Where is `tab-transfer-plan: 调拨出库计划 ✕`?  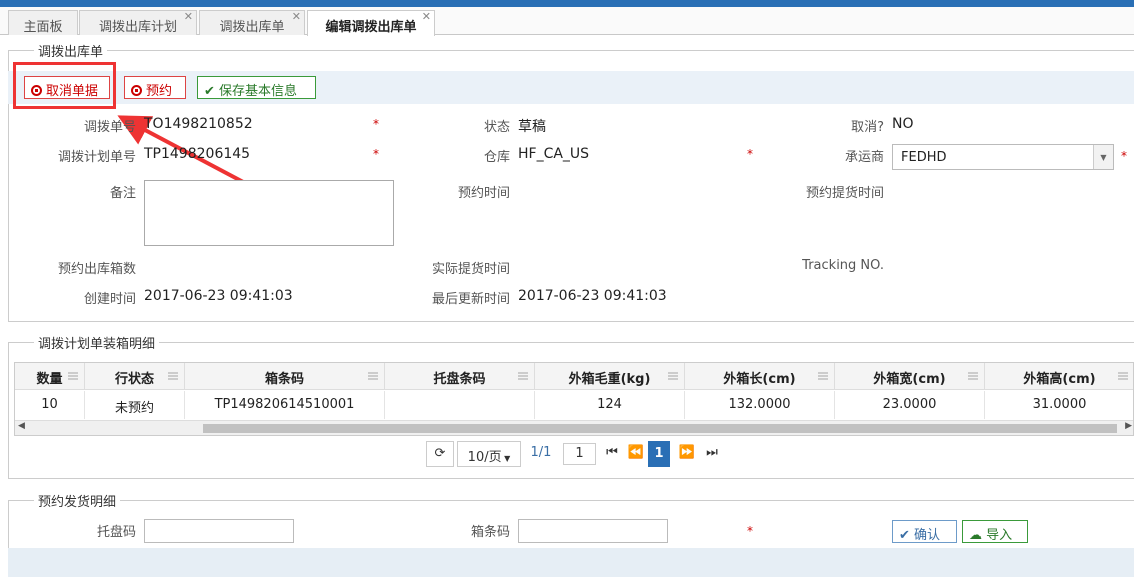
tab-transfer-plan: 调拨出库计划 ✕ is located at coordinates (138, 22).